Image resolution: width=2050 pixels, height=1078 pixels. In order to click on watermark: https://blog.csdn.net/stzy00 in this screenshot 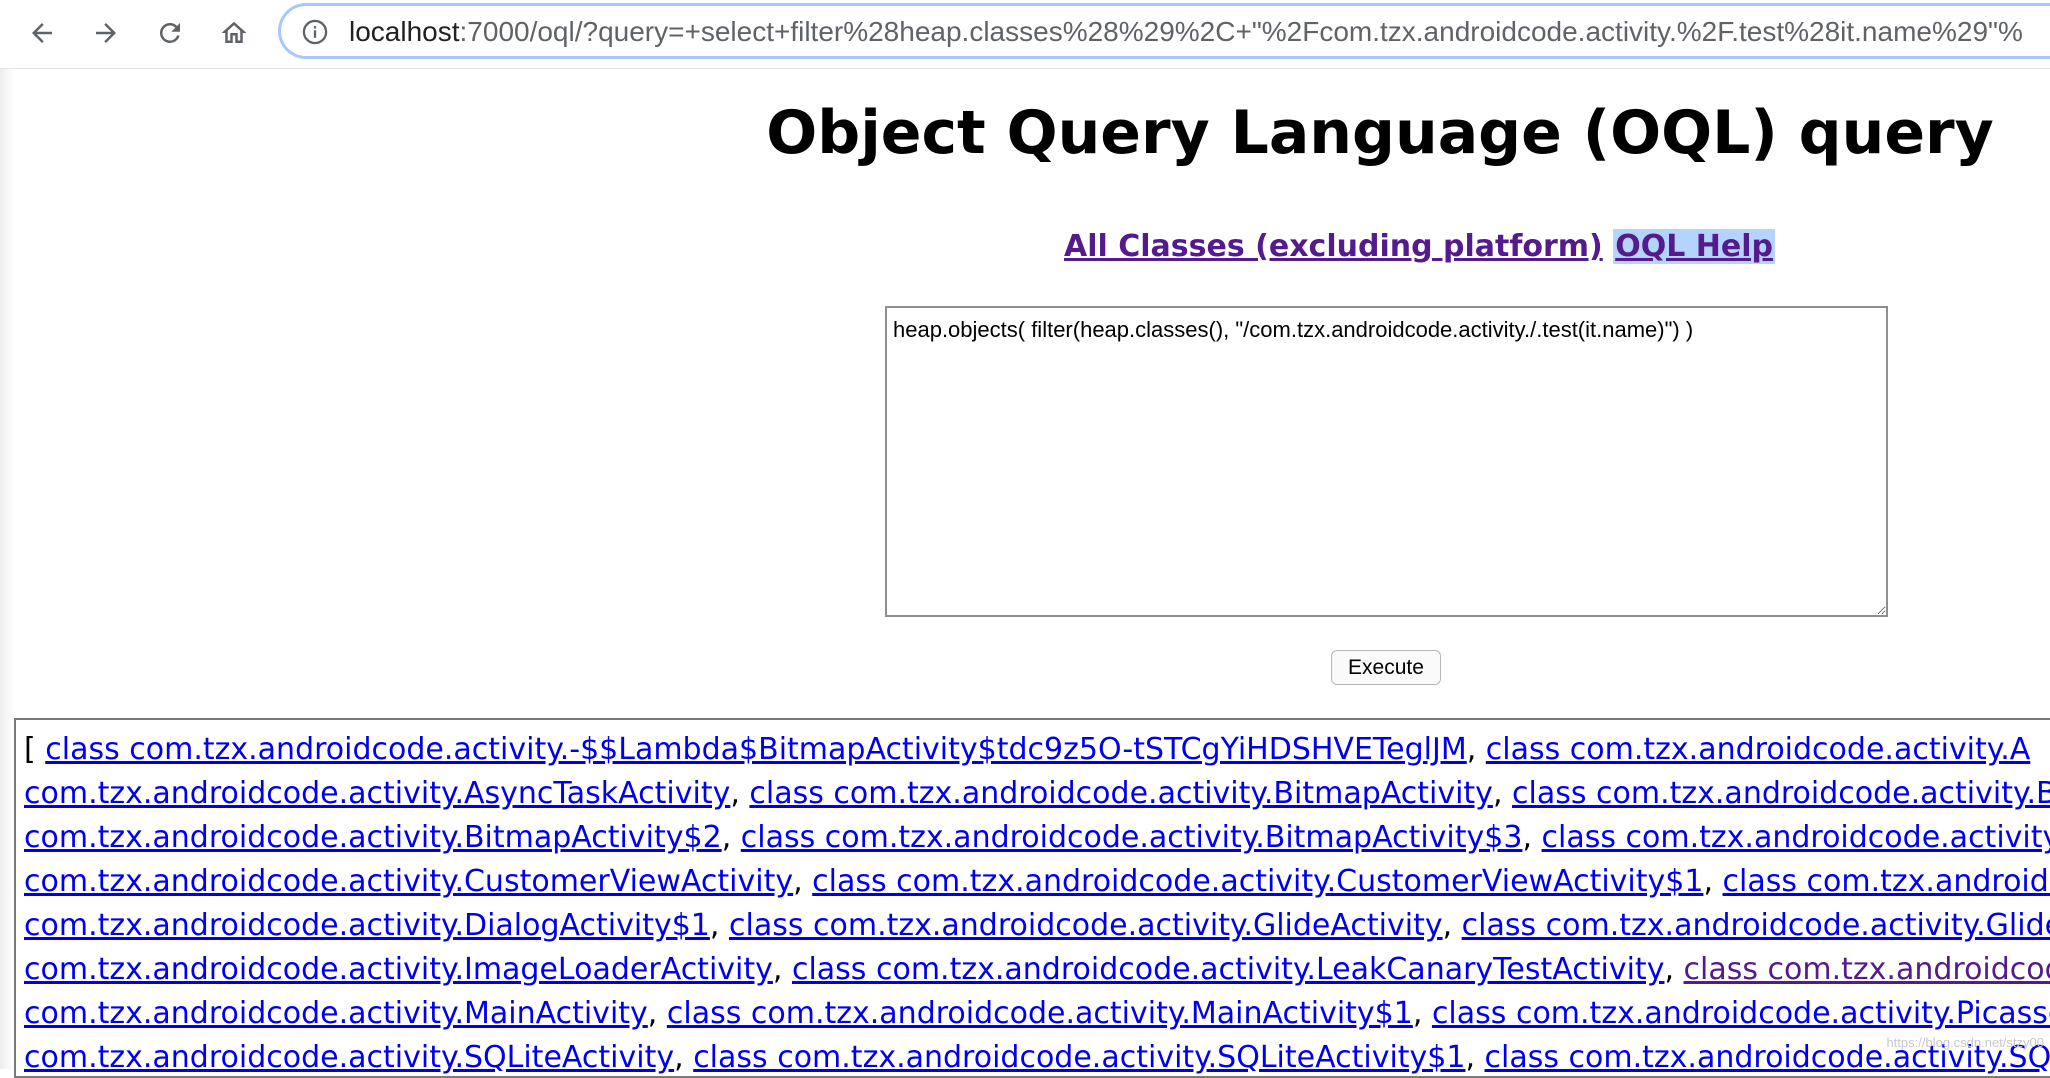, I will do `click(1965, 1042)`.